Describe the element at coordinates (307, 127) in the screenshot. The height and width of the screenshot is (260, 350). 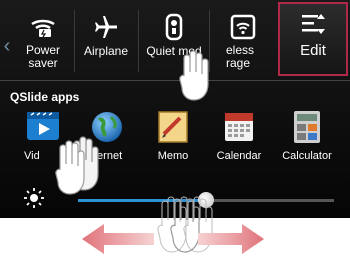
I see `calculator-icon` at that location.